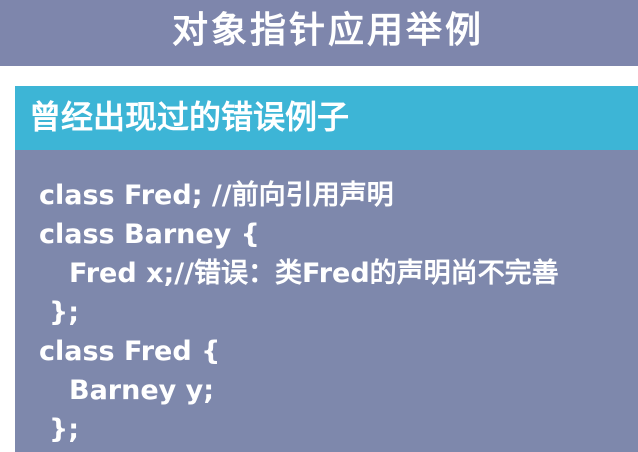 This screenshot has width=638, height=452. I want to click on divider-gap, so click(319, 76).